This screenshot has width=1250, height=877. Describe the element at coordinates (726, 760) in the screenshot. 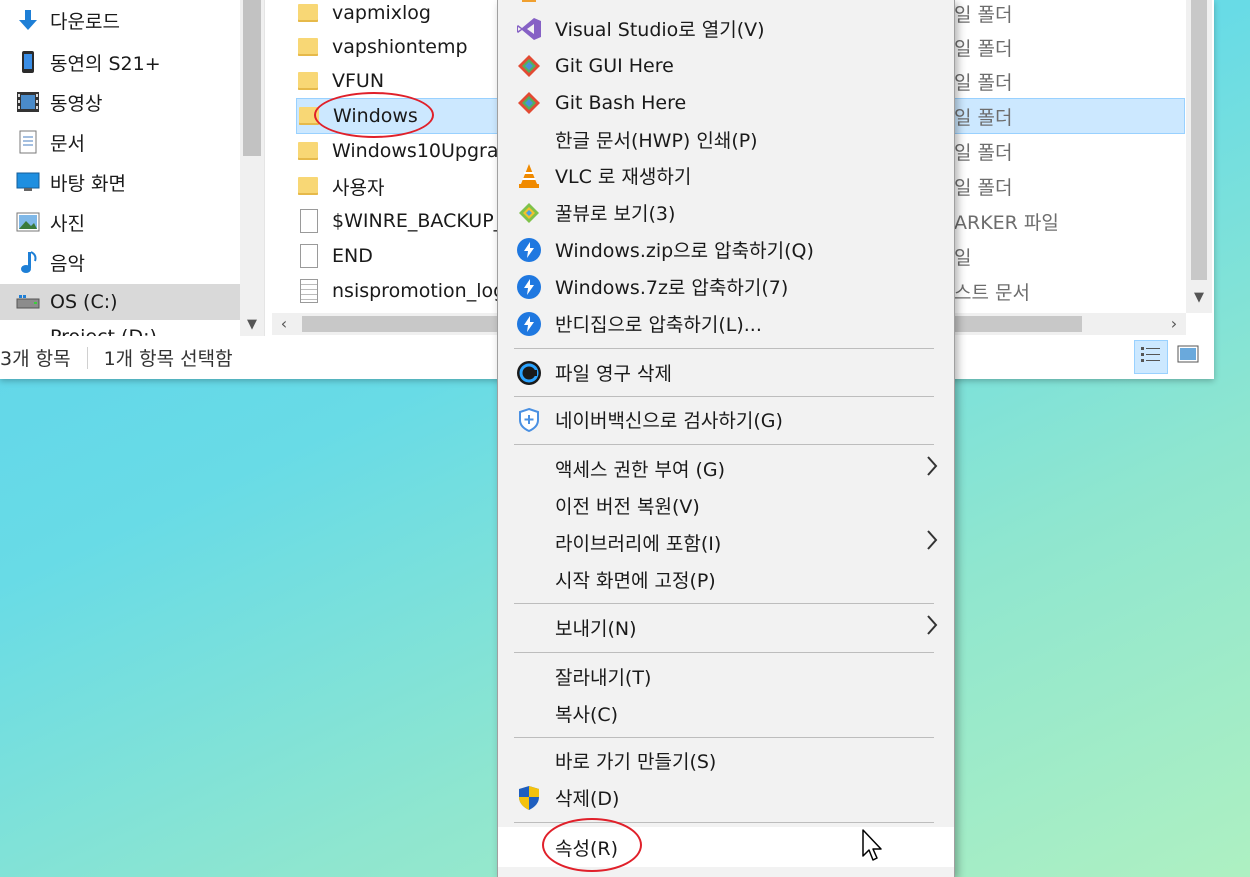

I see `menu-item-create-shortcut: 바로 가기 만들기(S)` at that location.